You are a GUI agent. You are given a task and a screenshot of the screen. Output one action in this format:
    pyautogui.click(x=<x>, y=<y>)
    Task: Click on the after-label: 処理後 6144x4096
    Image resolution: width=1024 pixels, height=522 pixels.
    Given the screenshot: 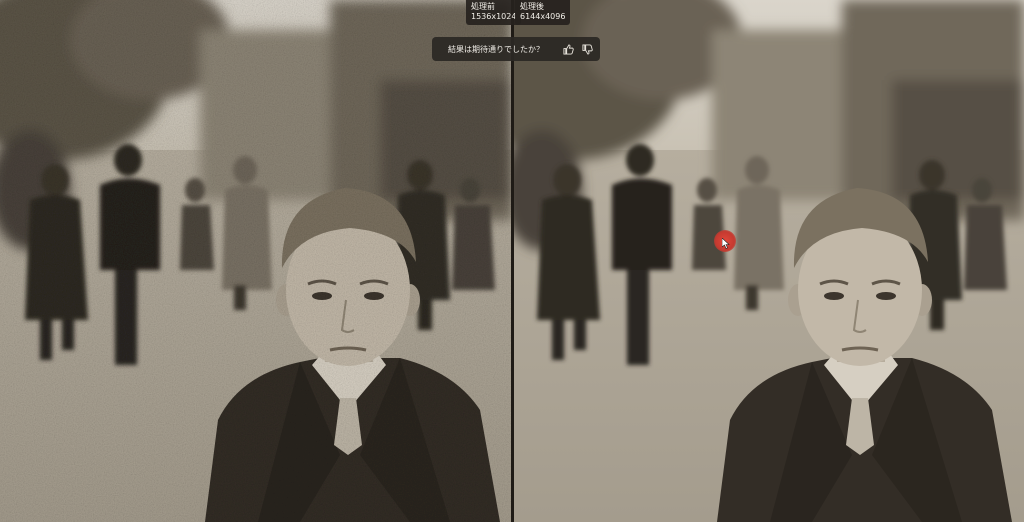 What is the action you would take?
    pyautogui.click(x=543, y=12)
    